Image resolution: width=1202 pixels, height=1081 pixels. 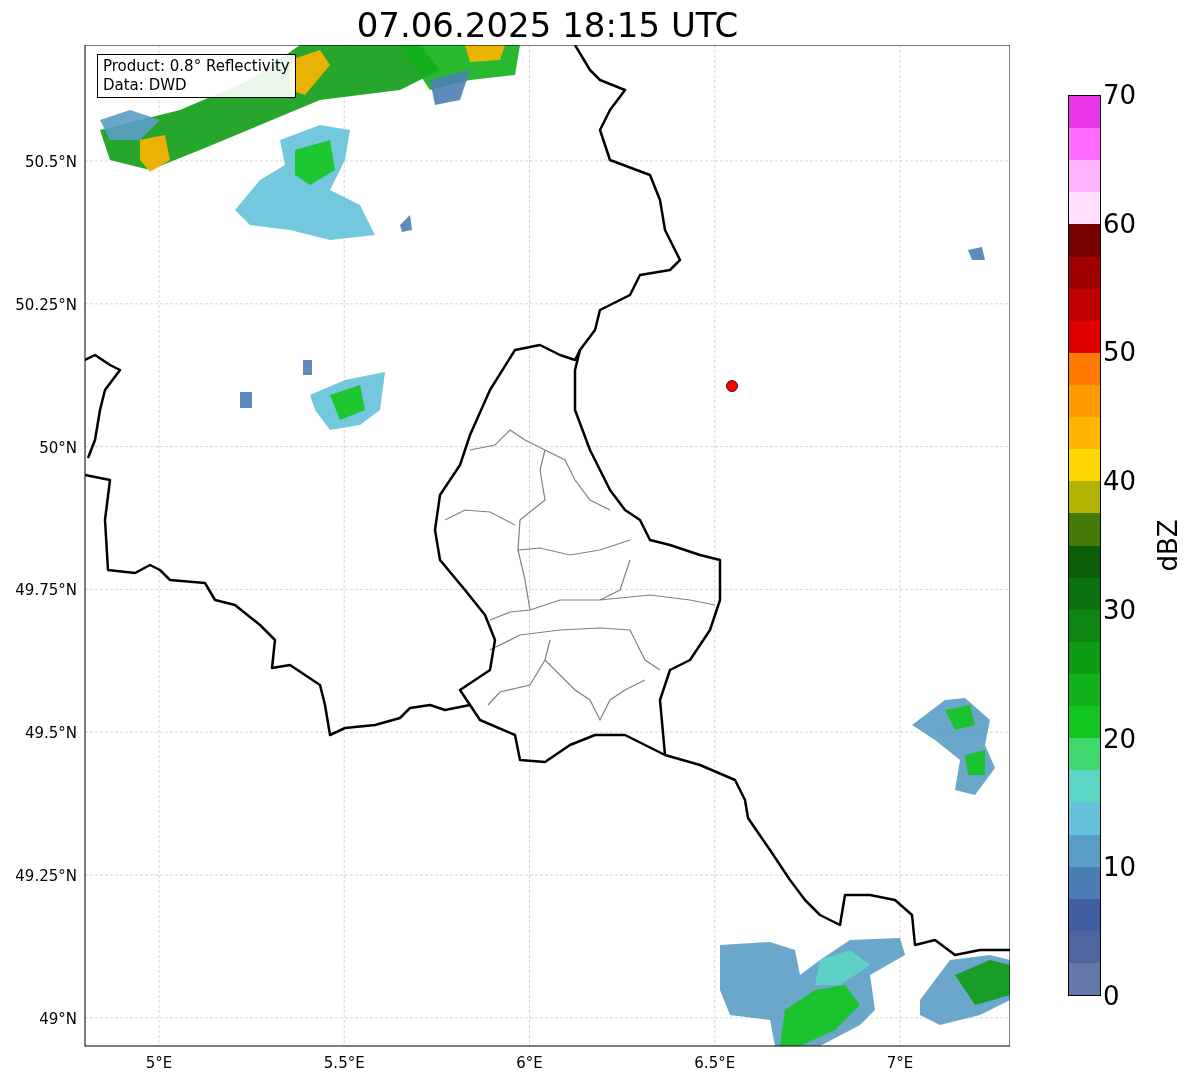 I want to click on colorbar-label: dBZ, so click(x=1167, y=545).